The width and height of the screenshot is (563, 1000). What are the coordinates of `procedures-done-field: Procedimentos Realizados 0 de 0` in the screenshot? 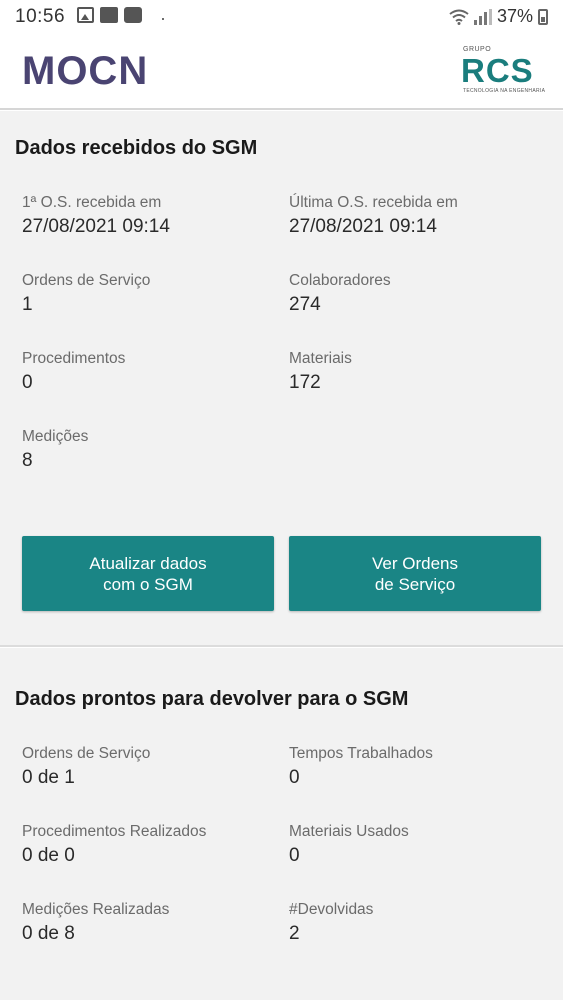 It's located at (147, 845).